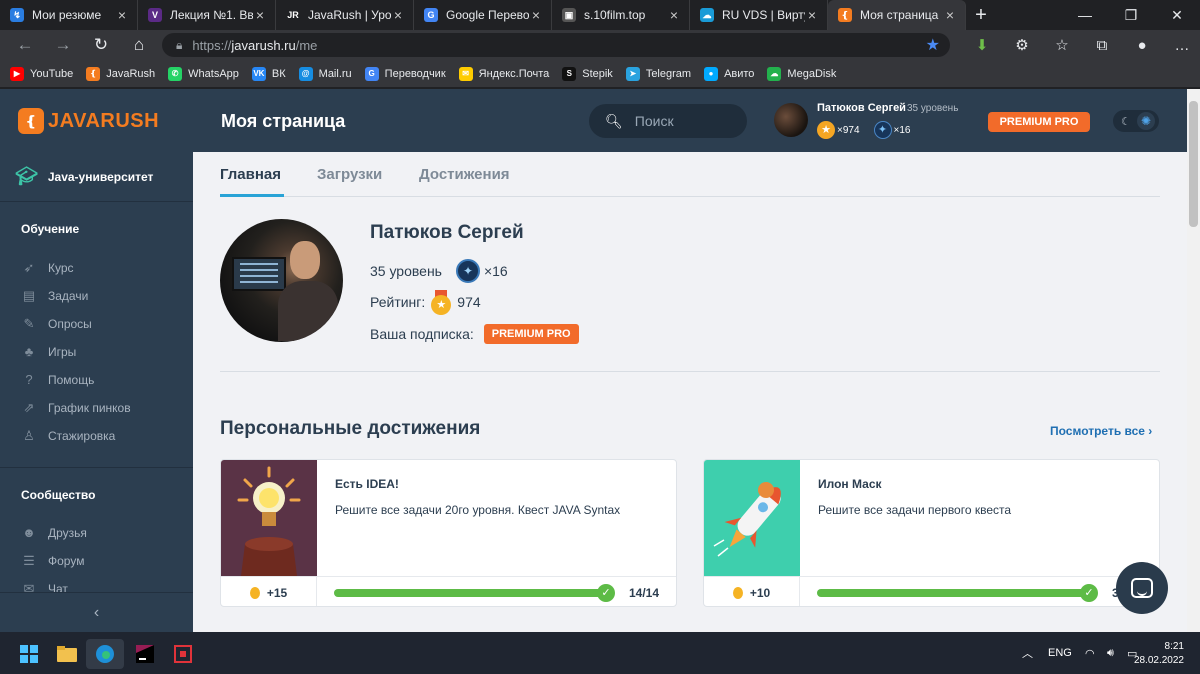 The image size is (1200, 674). I want to click on header-gems: 16, so click(905, 130).